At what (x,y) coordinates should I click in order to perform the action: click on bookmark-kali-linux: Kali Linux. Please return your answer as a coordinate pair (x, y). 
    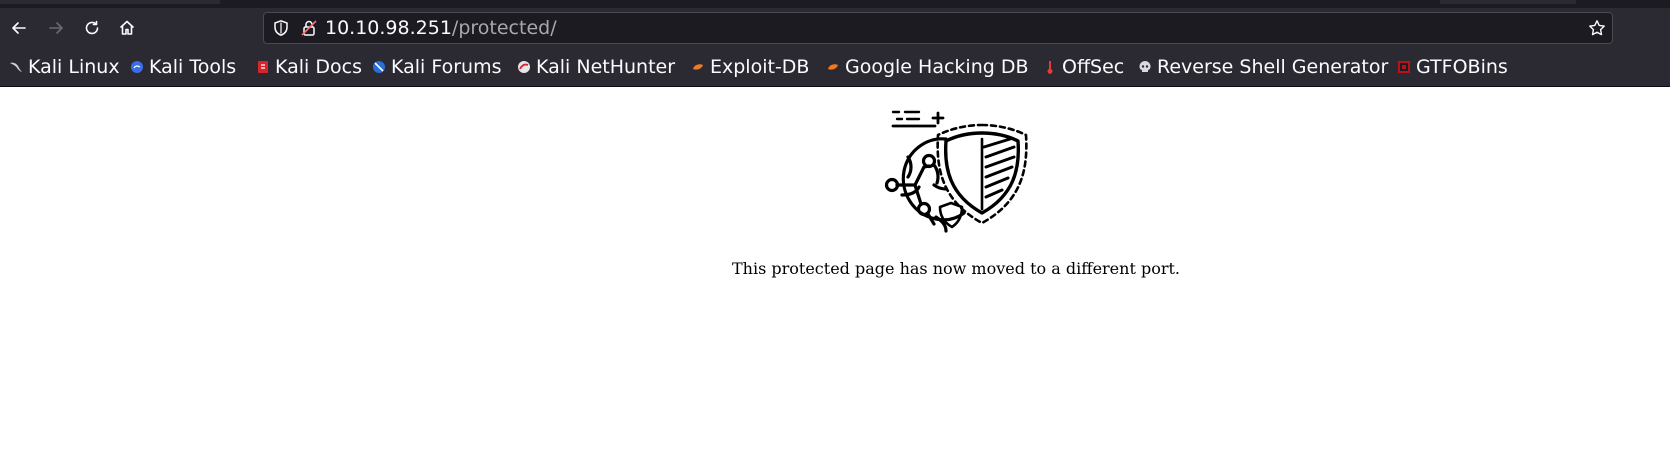
    Looking at the image, I should click on (64, 67).